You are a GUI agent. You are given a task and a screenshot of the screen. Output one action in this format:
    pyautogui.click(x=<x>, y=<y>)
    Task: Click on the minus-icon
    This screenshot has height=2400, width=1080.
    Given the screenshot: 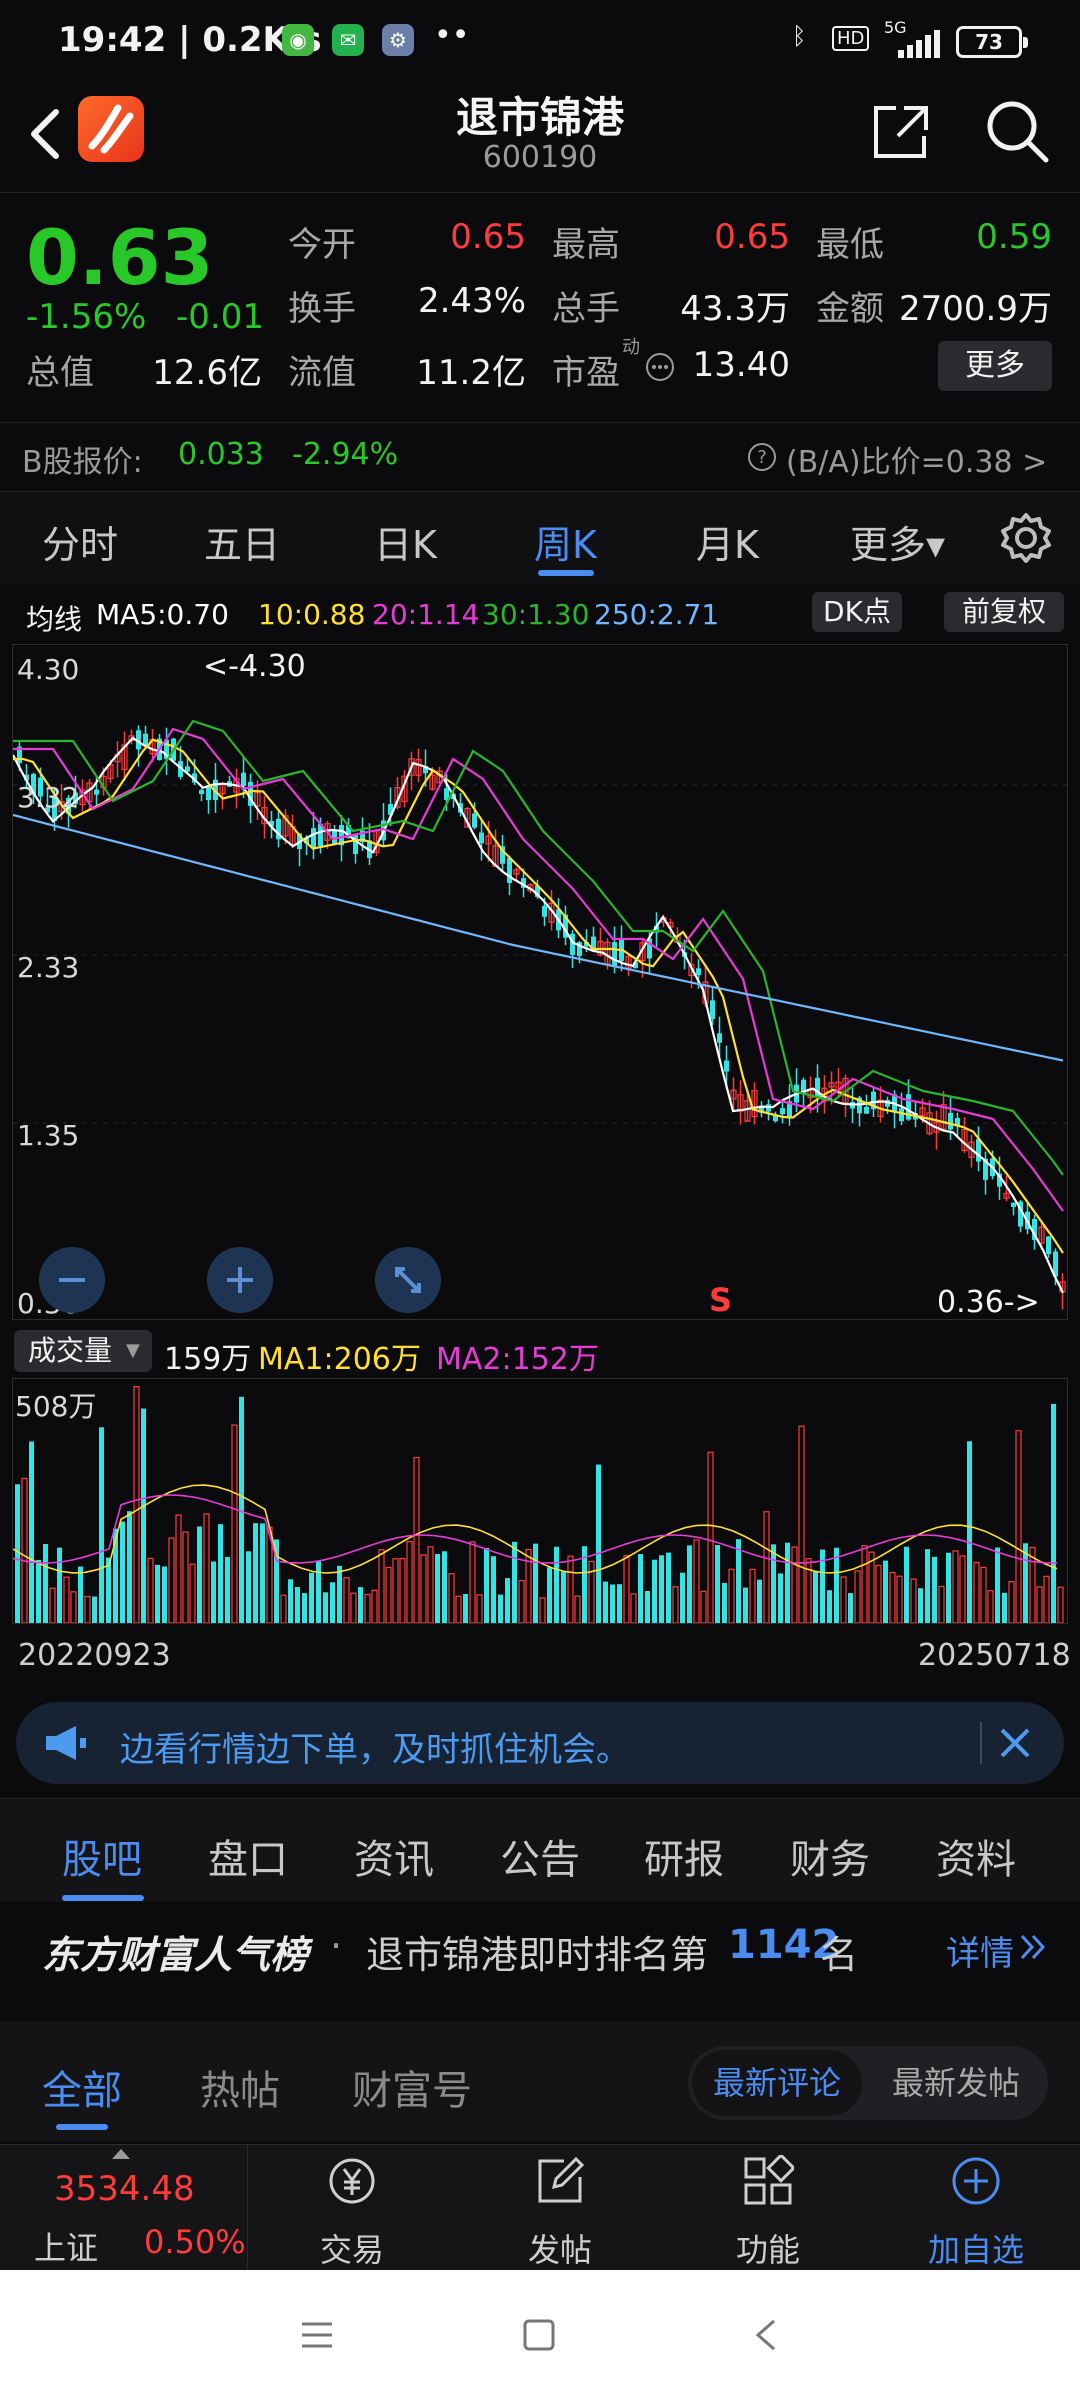 What is the action you would take?
    pyautogui.click(x=72, y=1280)
    